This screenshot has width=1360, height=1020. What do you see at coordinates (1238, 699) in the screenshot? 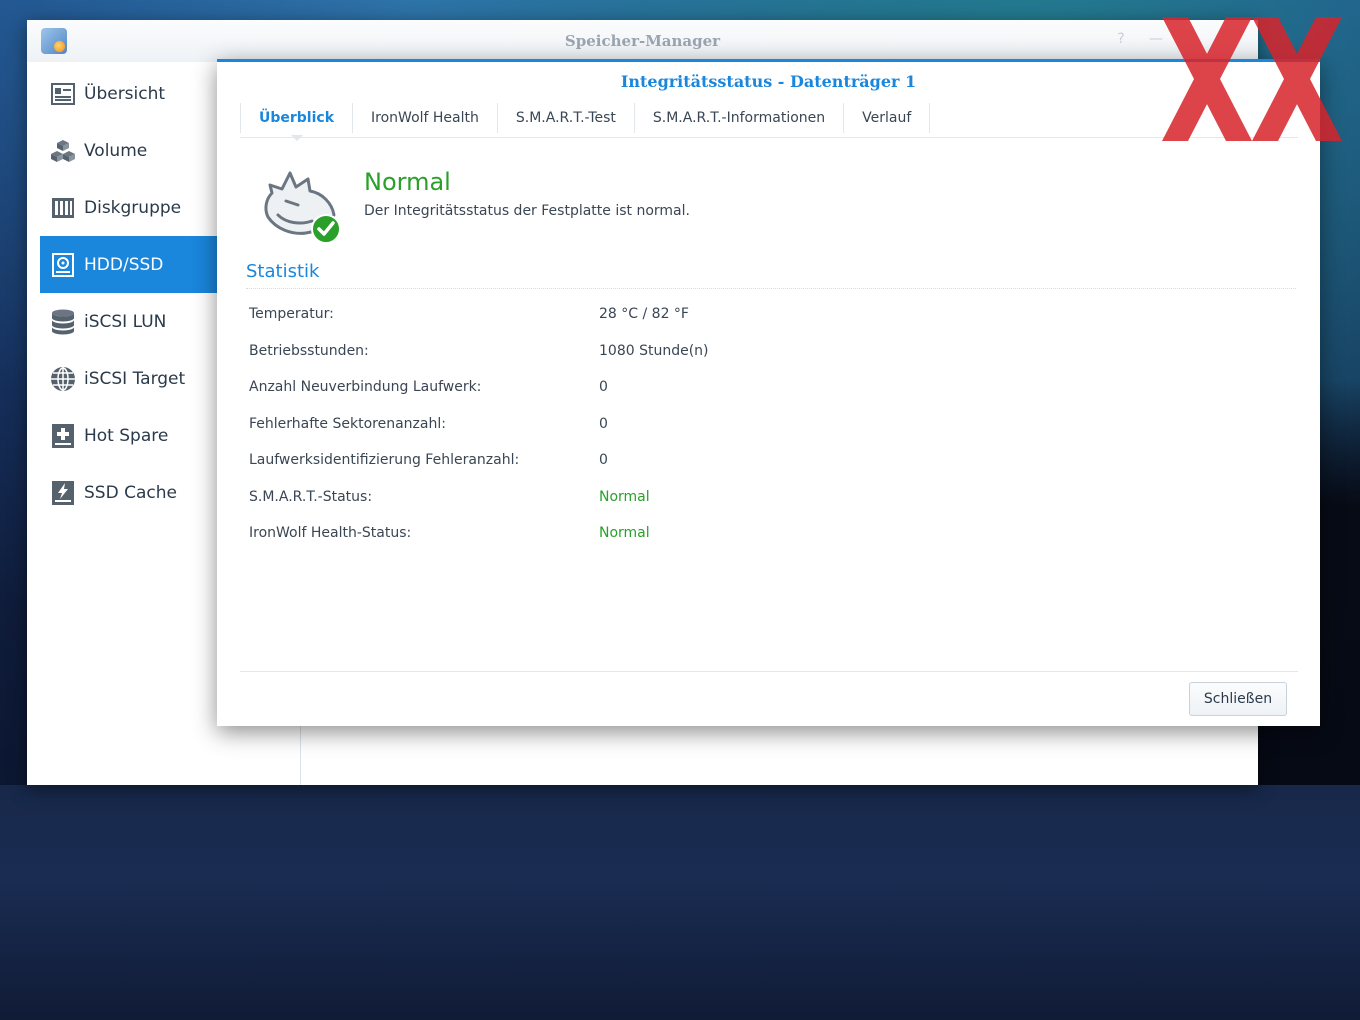
I see `close-button: Schließen` at bounding box center [1238, 699].